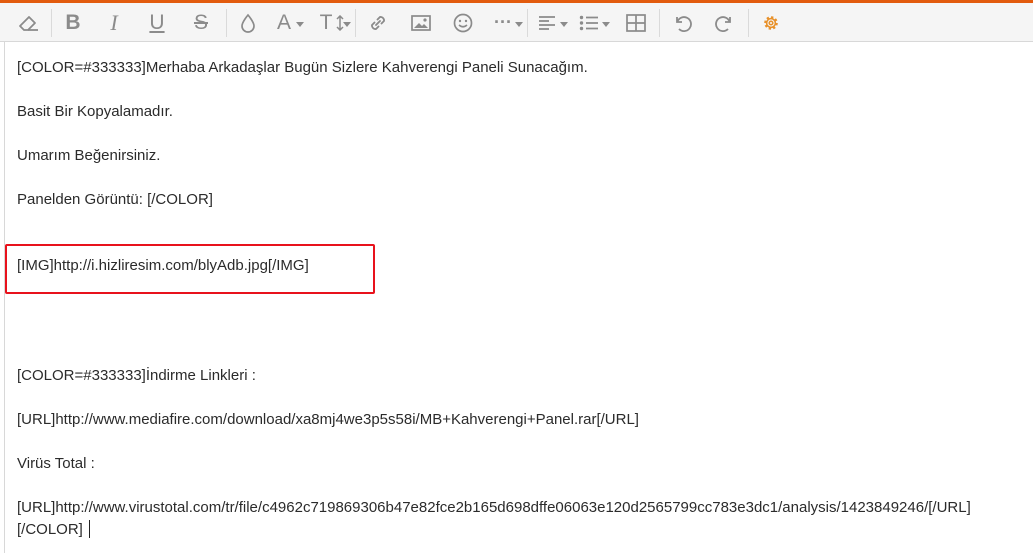 The width and height of the screenshot is (1033, 553). Describe the element at coordinates (136, 375) in the screenshot. I see `editor-line: [COLOR=#333333]İndirme Linkleri :` at that location.